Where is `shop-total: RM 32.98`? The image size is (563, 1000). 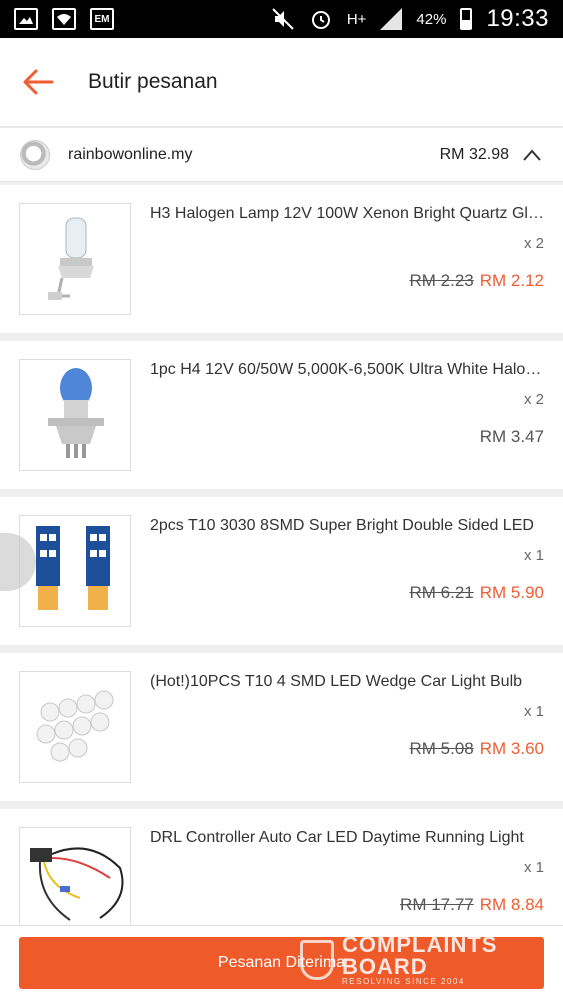
shop-total: RM 32.98 is located at coordinates (474, 154).